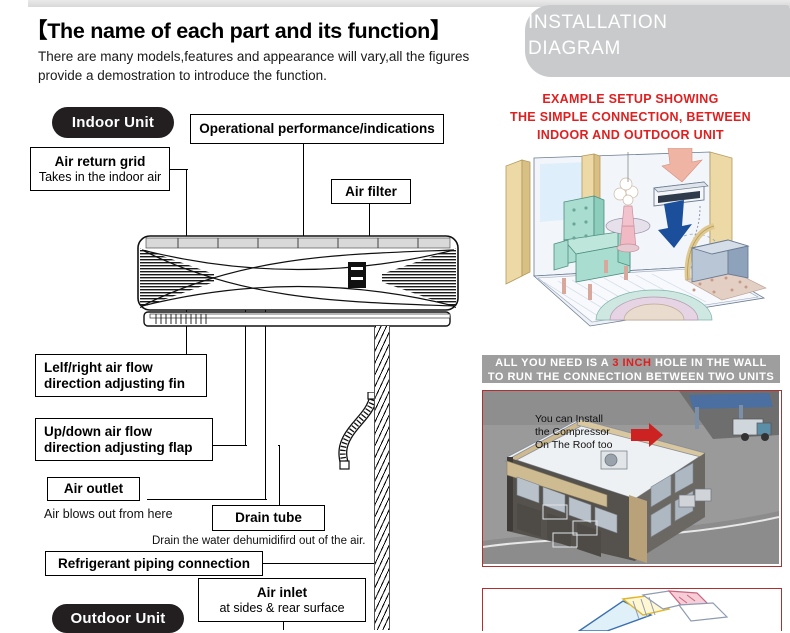 The image size is (790, 633). I want to click on label-air-return-grid-sub: Takes in the indoor air, so click(100, 176).